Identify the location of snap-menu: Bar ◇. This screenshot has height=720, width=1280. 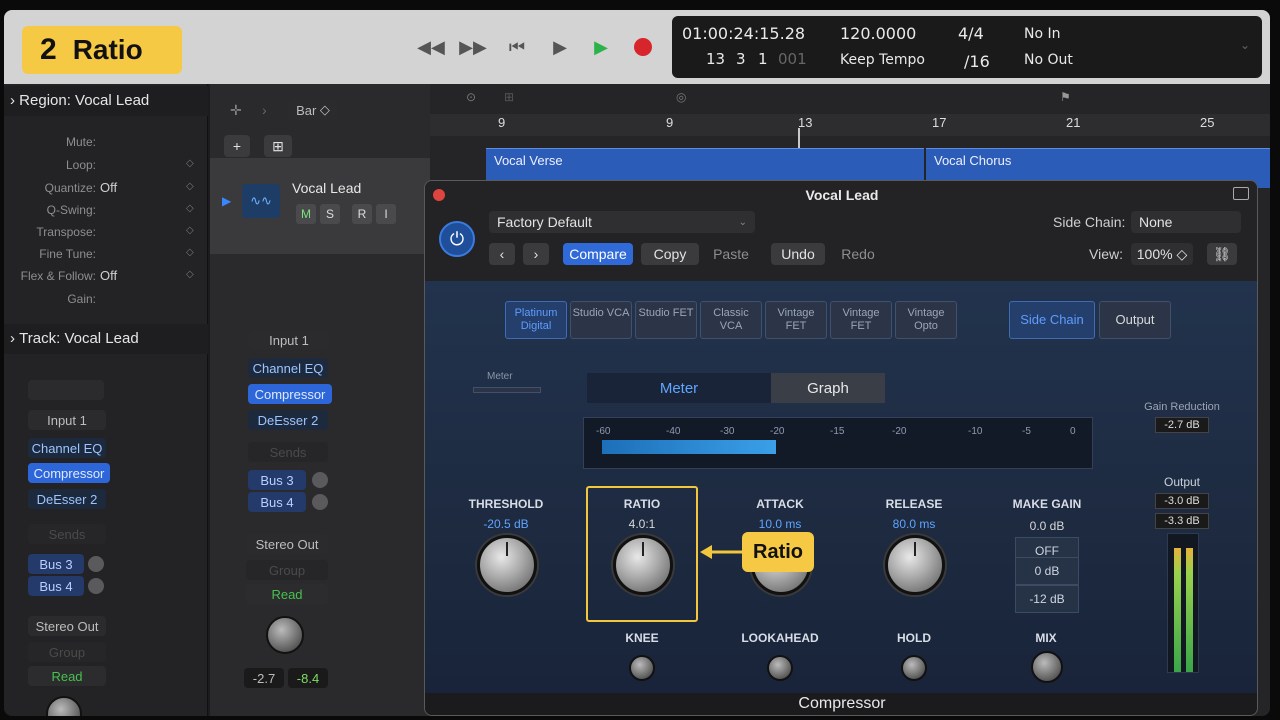
(313, 110).